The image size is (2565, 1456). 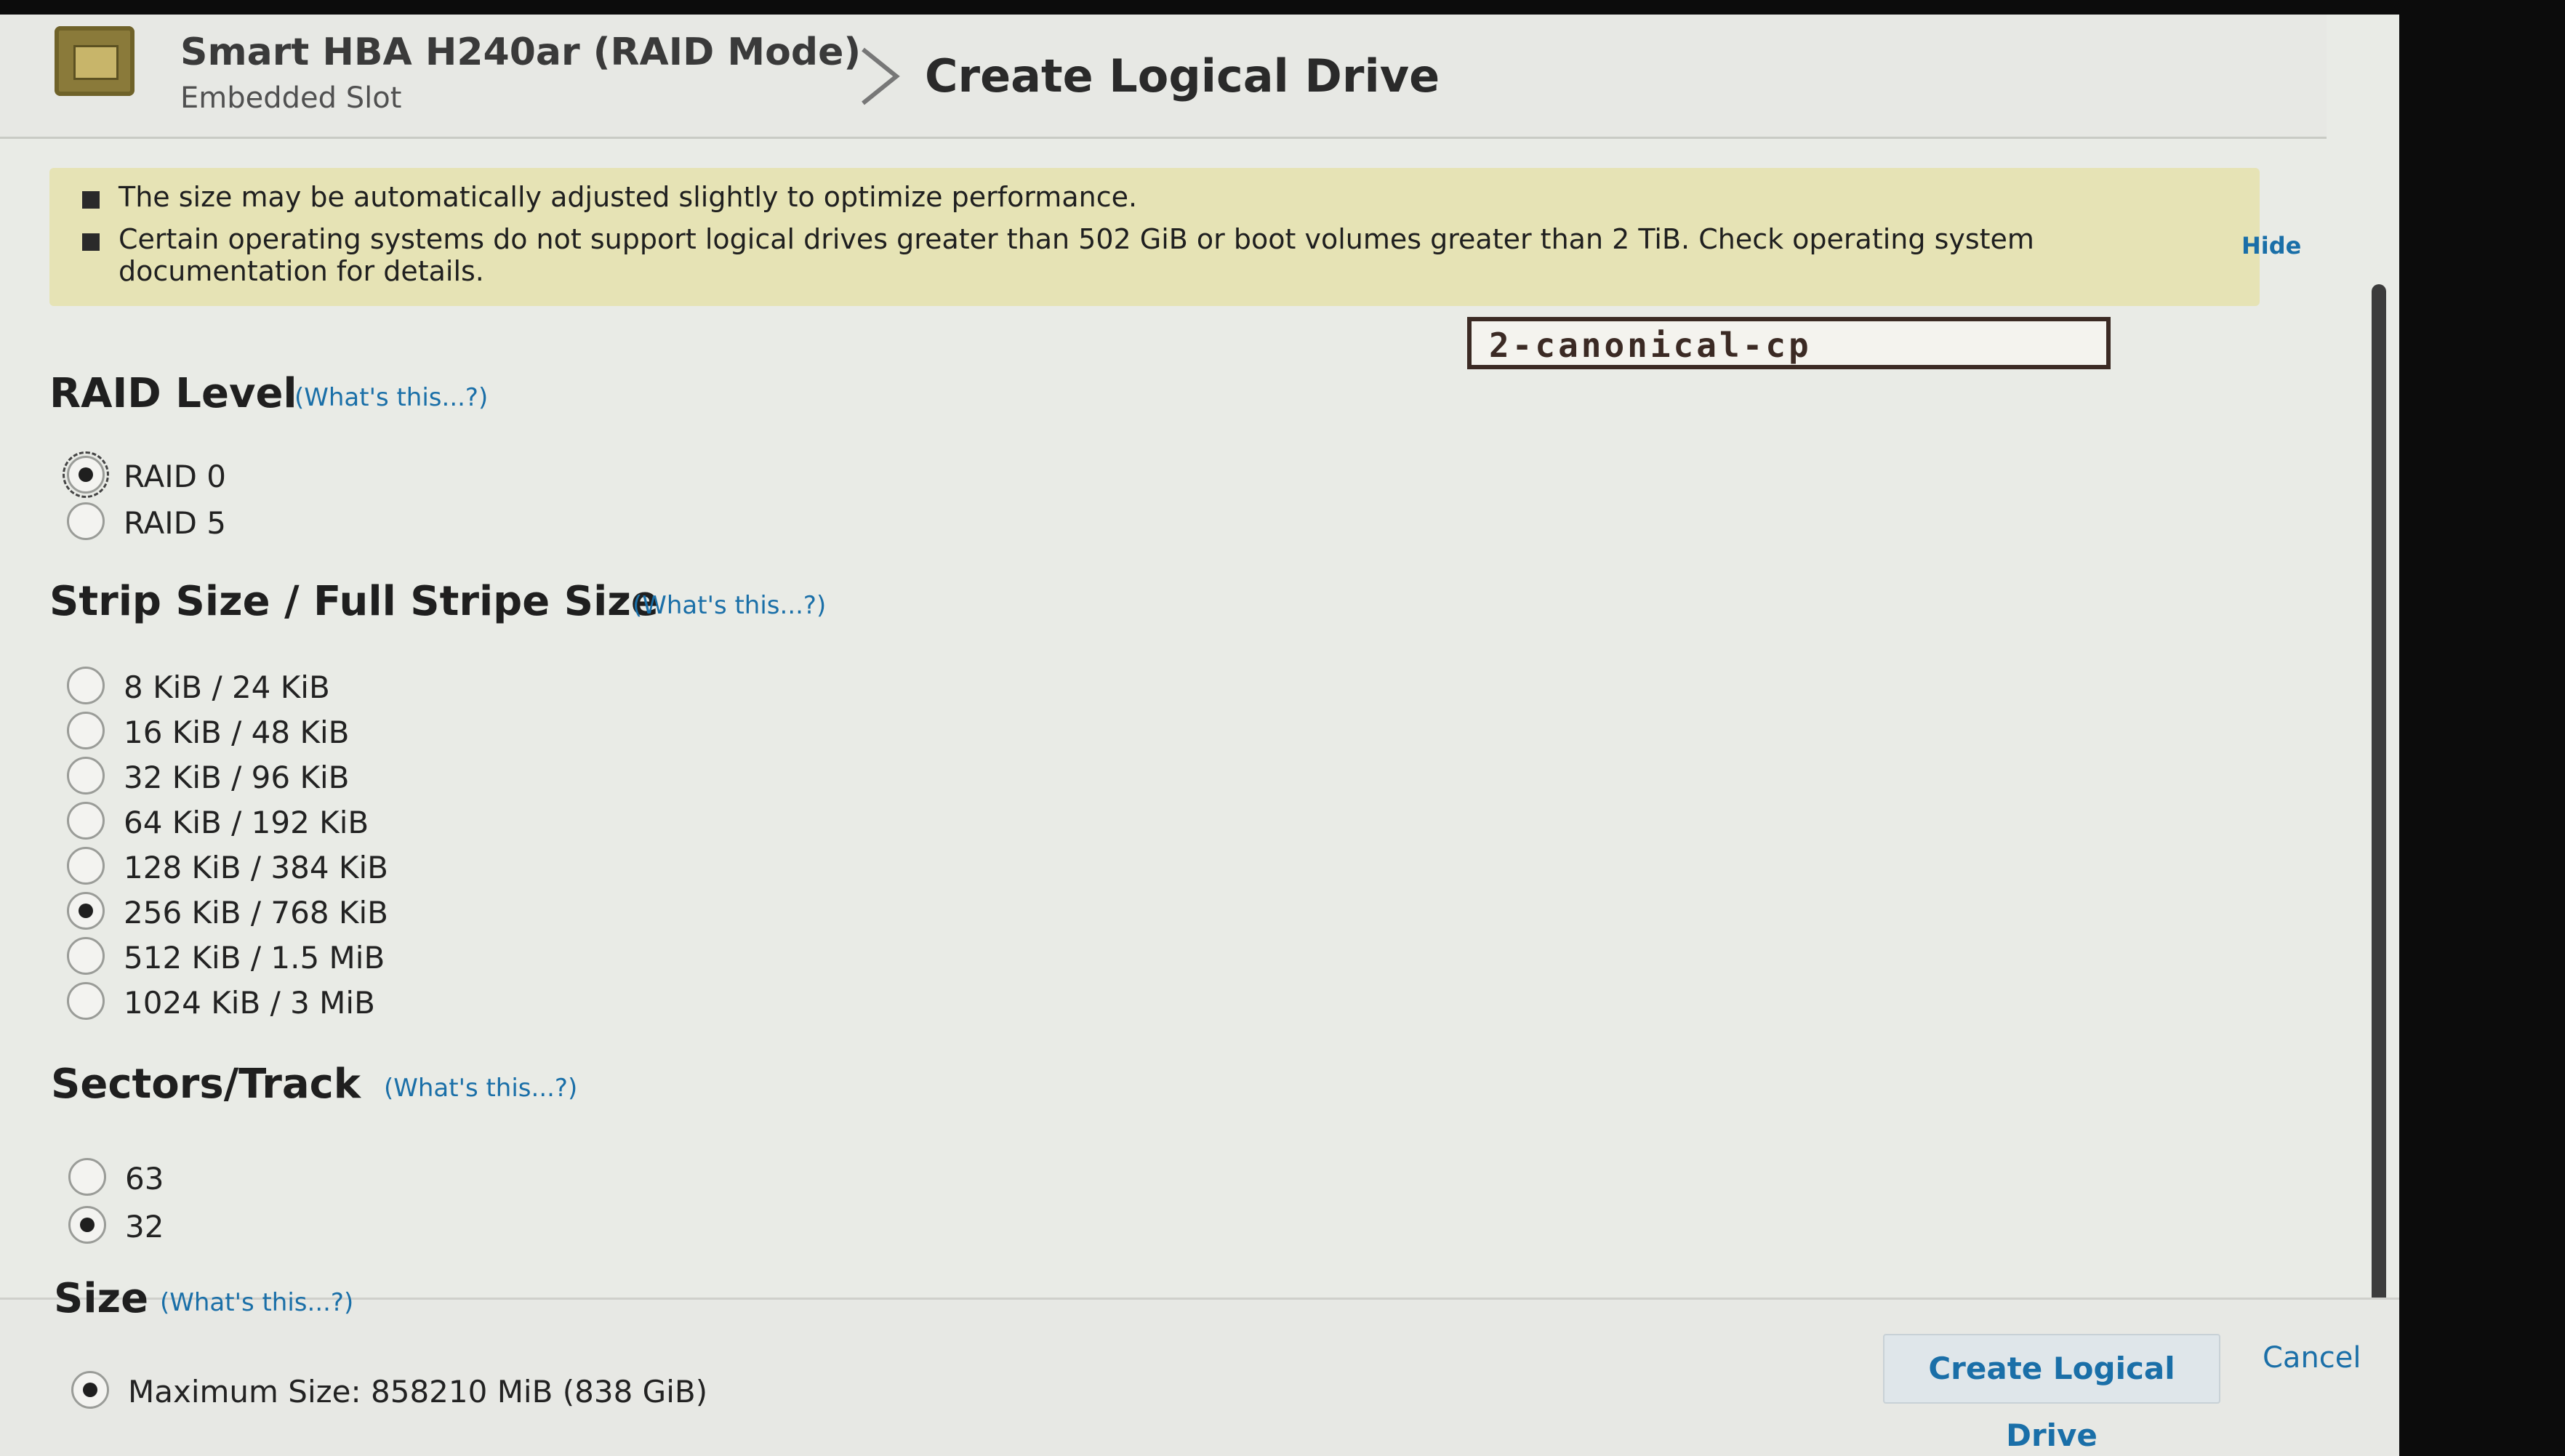 What do you see at coordinates (1182, 75) in the screenshot?
I see `page-title: Create Logical Drive` at bounding box center [1182, 75].